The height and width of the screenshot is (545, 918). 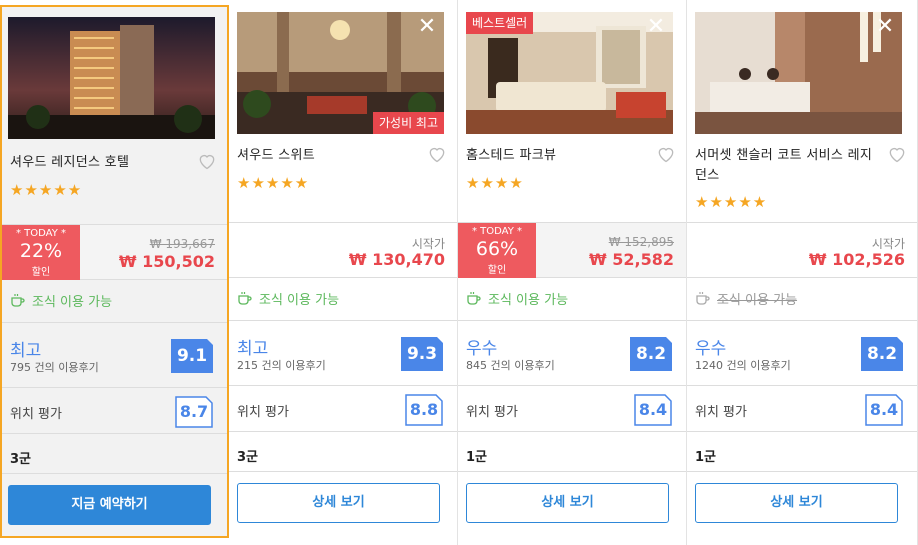 I want to click on today-deal-badge: * TODAY * 66% 할인, so click(x=497, y=250).